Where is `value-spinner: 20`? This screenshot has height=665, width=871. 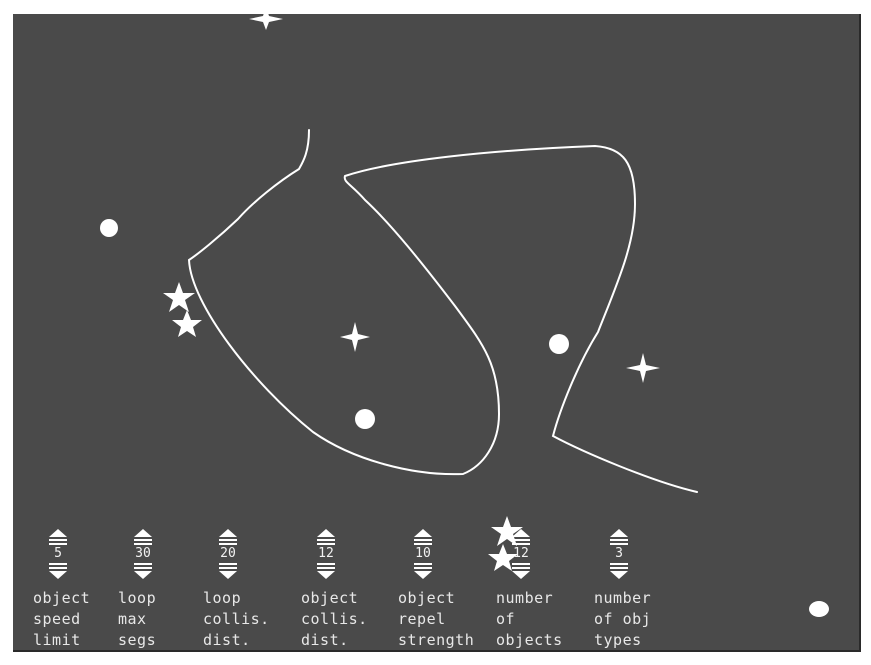 value-spinner: 20 is located at coordinates (228, 554).